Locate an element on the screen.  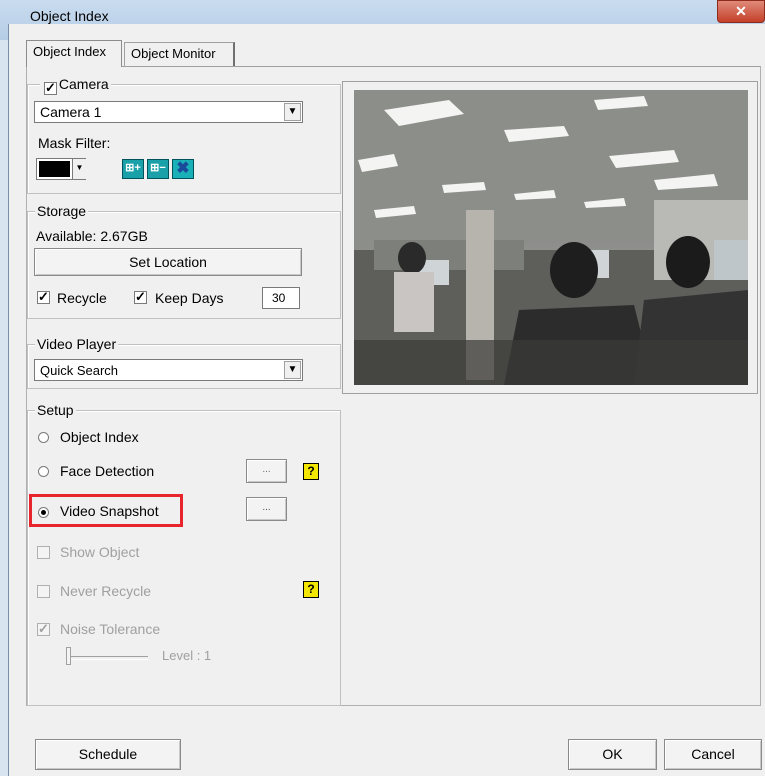
level-slider-track is located at coordinates (108, 658).